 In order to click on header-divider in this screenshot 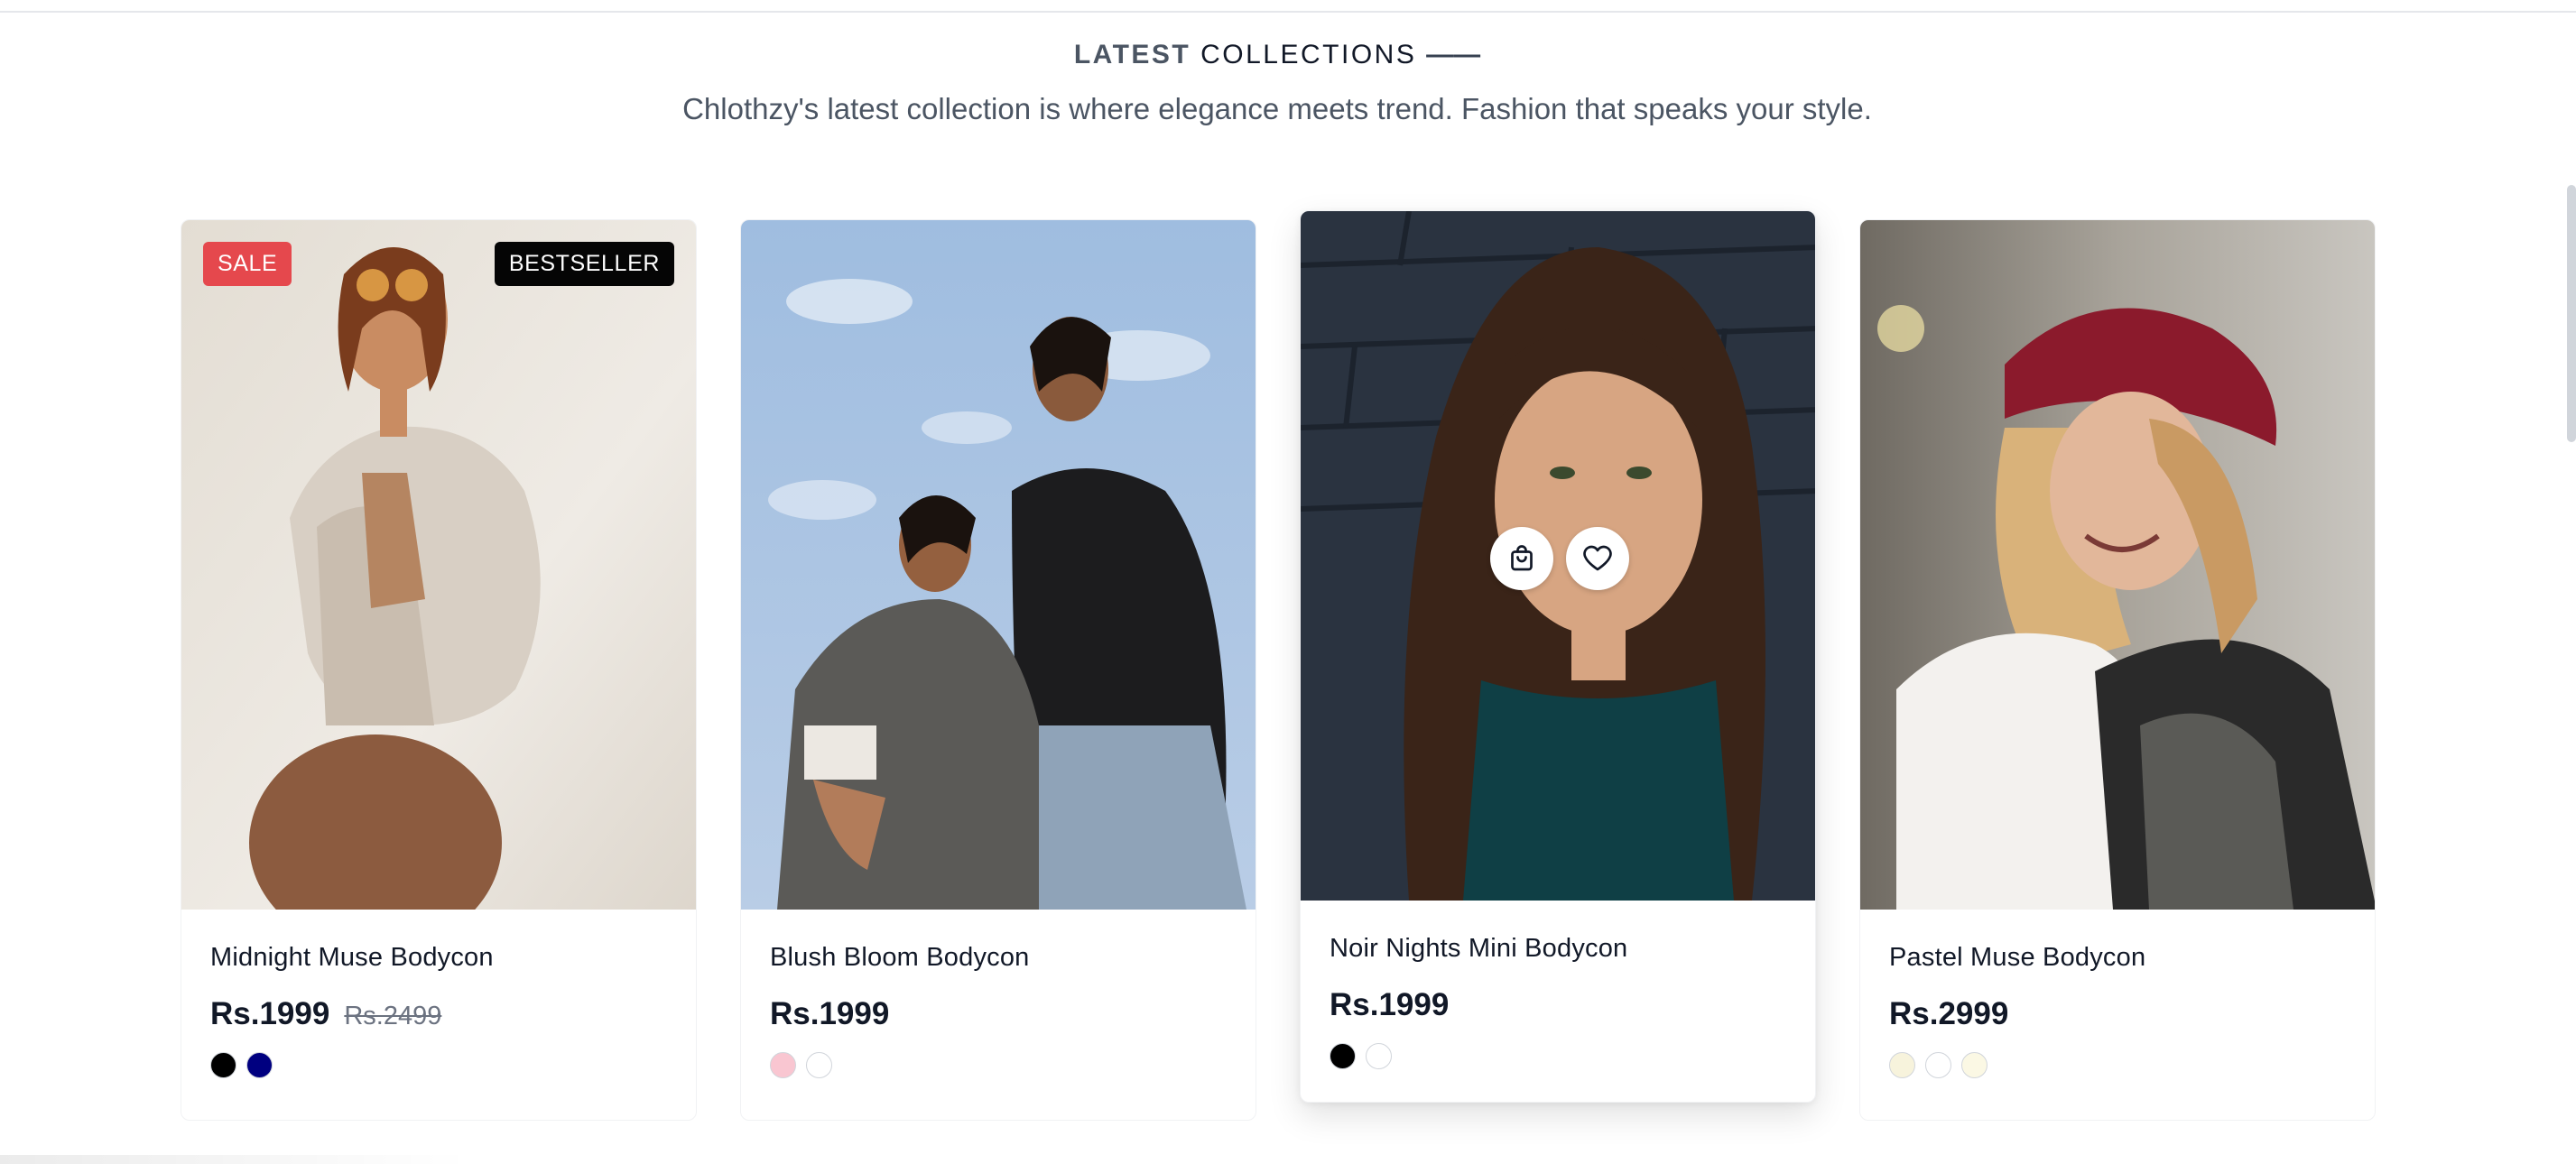, I will do `click(1288, 12)`.